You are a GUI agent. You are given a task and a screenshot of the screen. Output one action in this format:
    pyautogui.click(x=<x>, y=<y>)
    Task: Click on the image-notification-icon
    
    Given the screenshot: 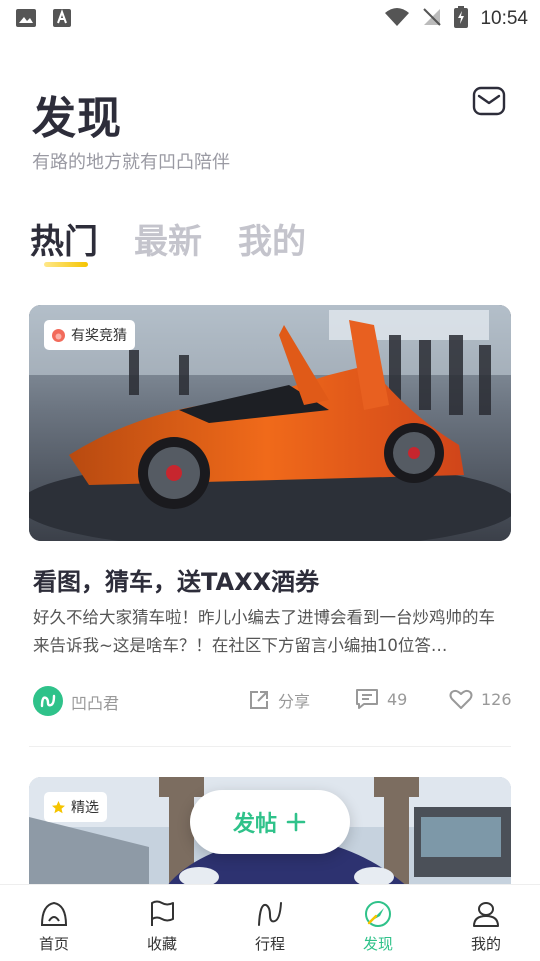 What is the action you would take?
    pyautogui.click(x=26, y=18)
    